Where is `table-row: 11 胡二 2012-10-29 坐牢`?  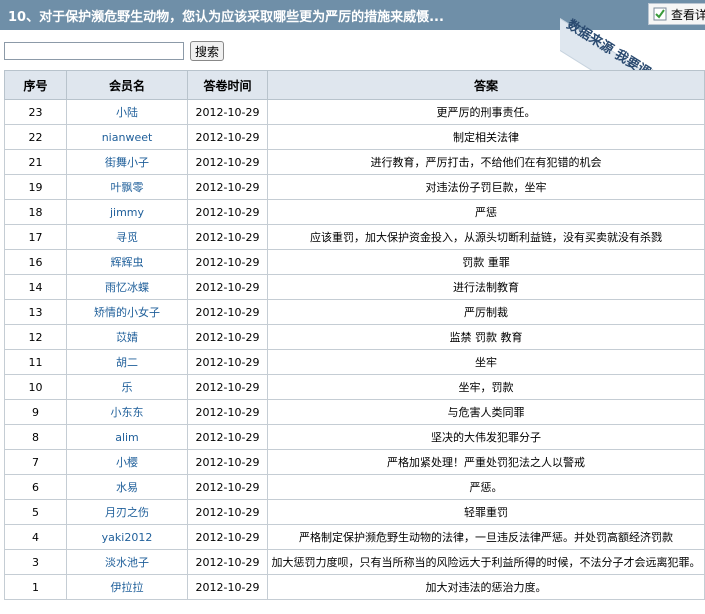 table-row: 11 胡二 2012-10-29 坐牢 is located at coordinates (354, 362).